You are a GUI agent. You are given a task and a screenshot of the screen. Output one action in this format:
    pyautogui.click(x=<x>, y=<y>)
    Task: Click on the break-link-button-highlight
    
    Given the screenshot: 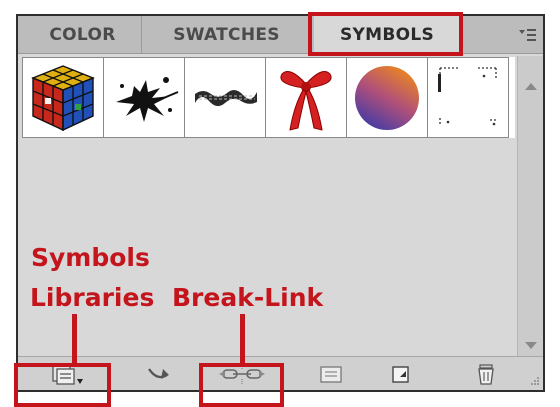 What is the action you would take?
    pyautogui.click(x=241, y=385)
    